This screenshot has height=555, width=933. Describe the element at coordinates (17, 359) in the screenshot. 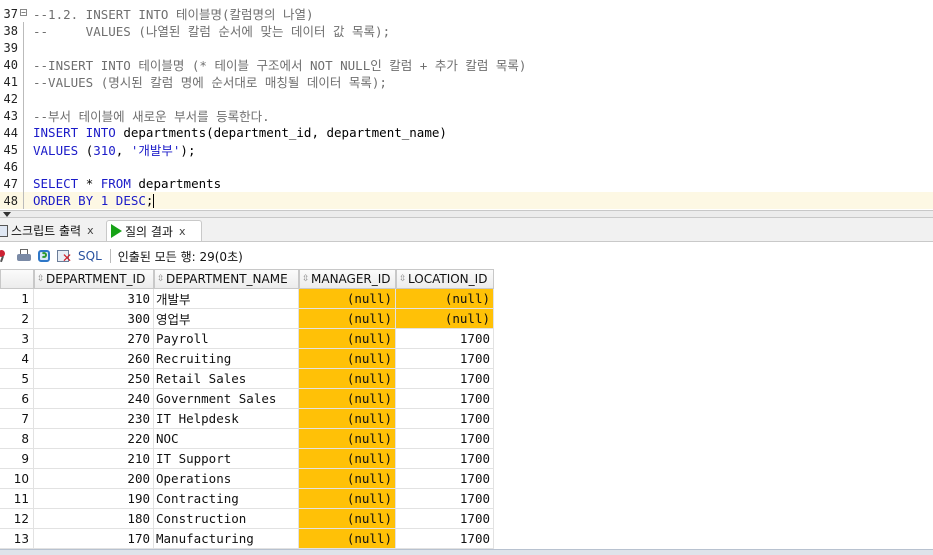

I see `row-number: 4` at that location.